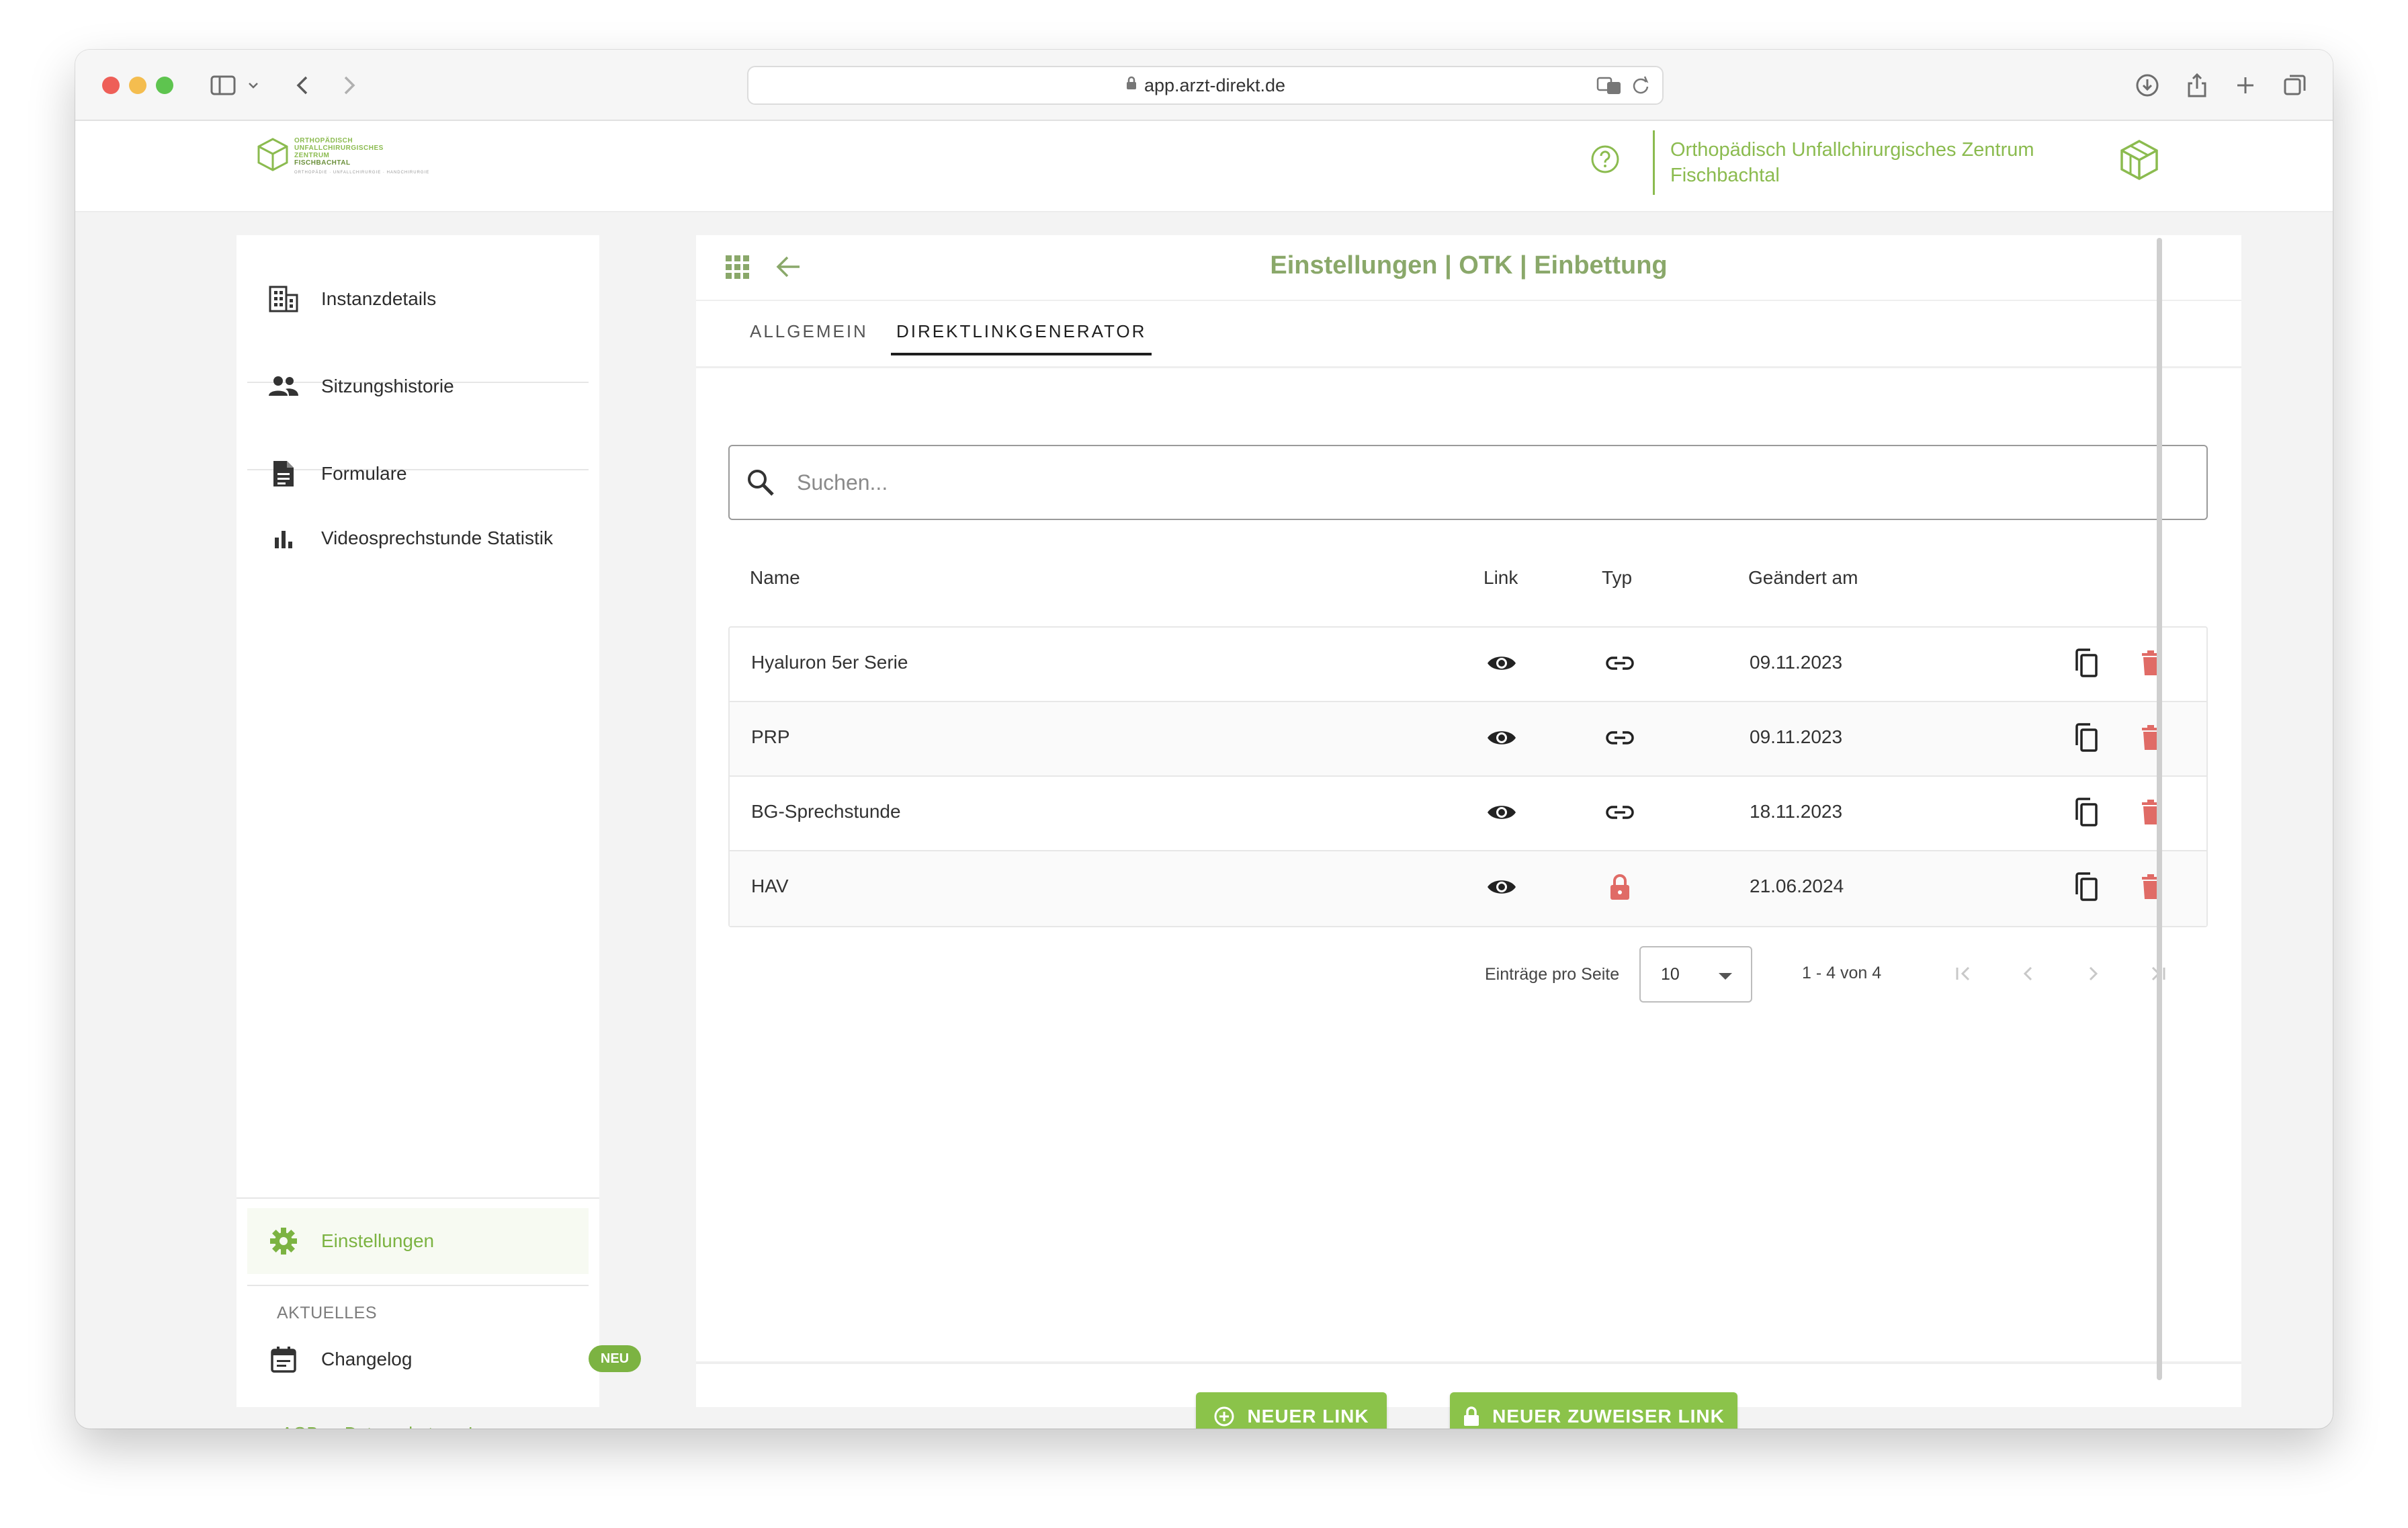  I want to click on sidebar-item-instanzdetails: Instanzdetails, so click(418, 299).